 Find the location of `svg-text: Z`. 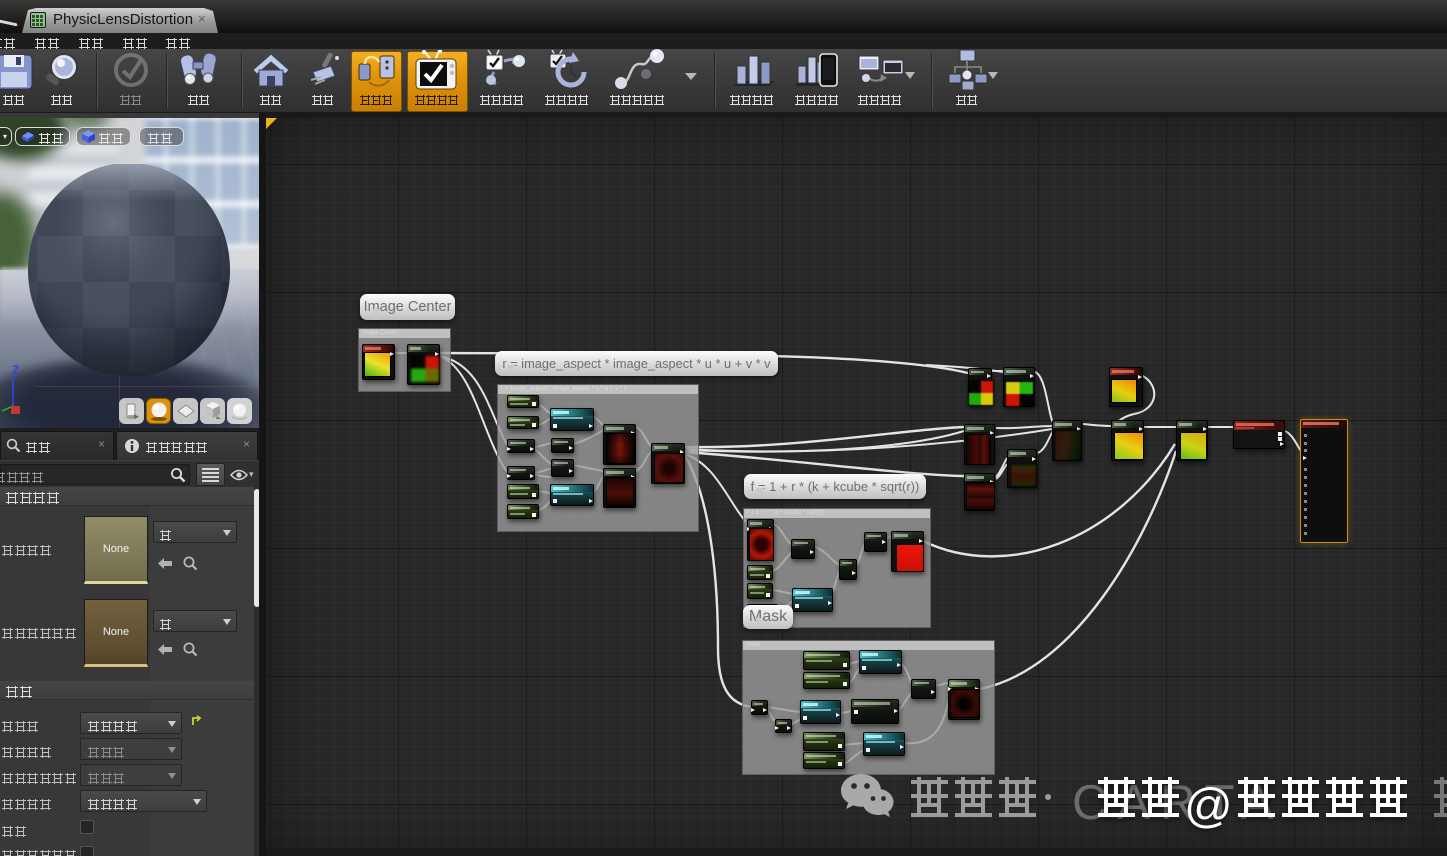

svg-text: Z is located at coordinates (15, 370).